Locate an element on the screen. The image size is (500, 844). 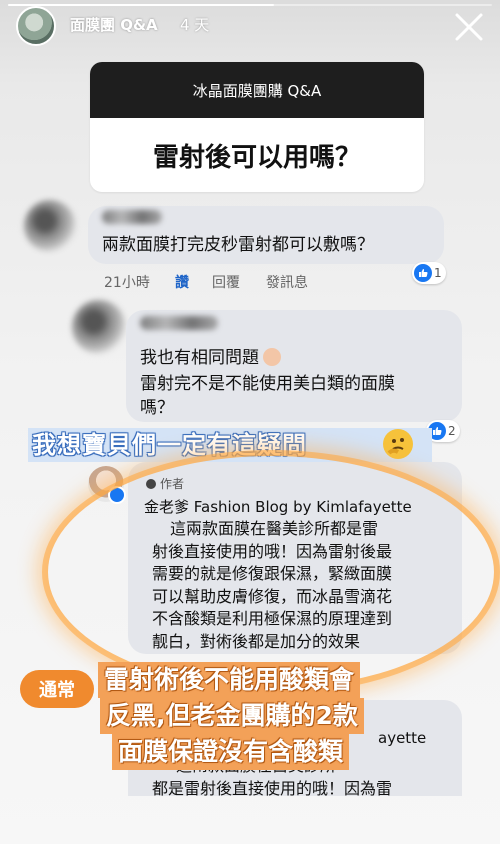
text-sticker-line: 雷射術後不能用酸類會 is located at coordinates (229, 680).